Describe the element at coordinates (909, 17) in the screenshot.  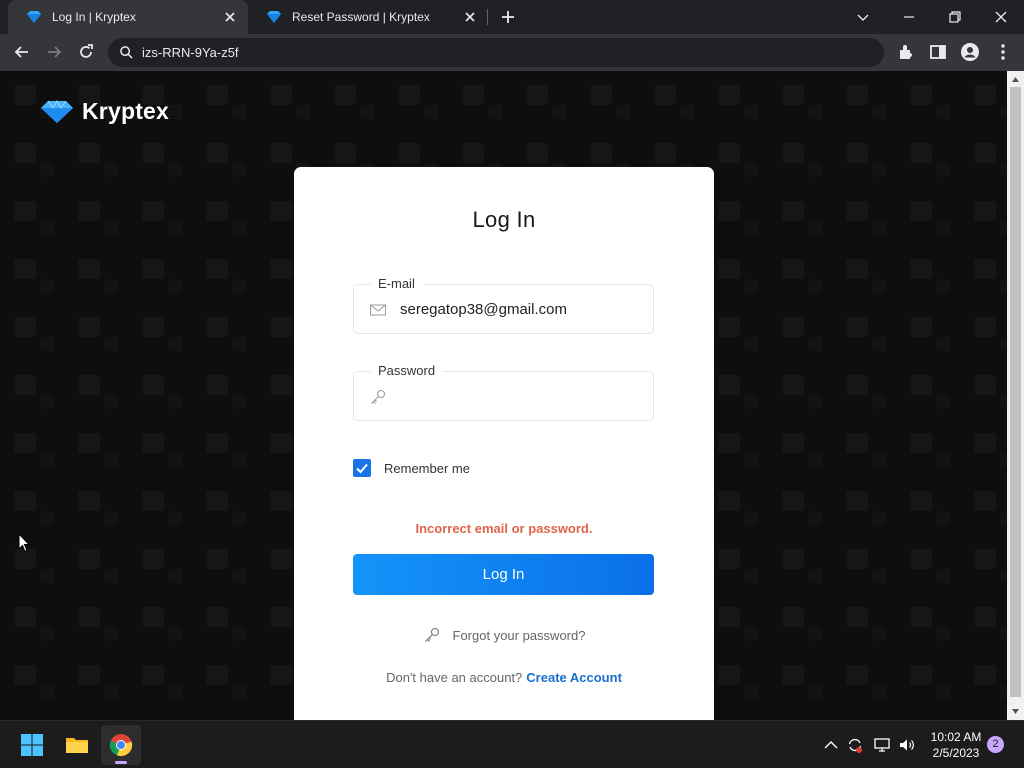
I see `minimize-icon` at that location.